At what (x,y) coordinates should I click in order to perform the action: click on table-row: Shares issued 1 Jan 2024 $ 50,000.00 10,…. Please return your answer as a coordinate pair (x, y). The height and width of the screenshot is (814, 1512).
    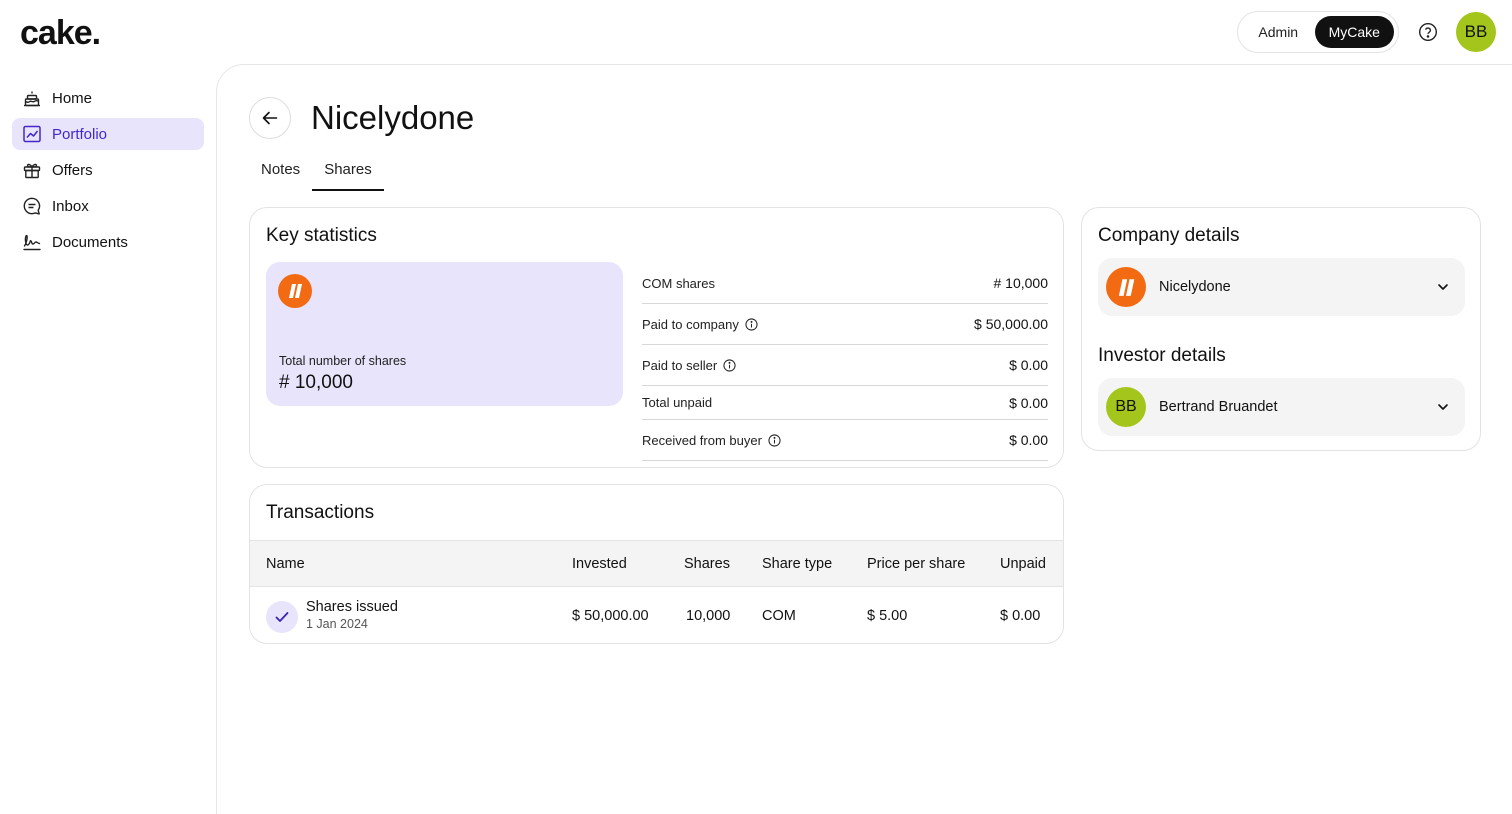
    Looking at the image, I should click on (656, 615).